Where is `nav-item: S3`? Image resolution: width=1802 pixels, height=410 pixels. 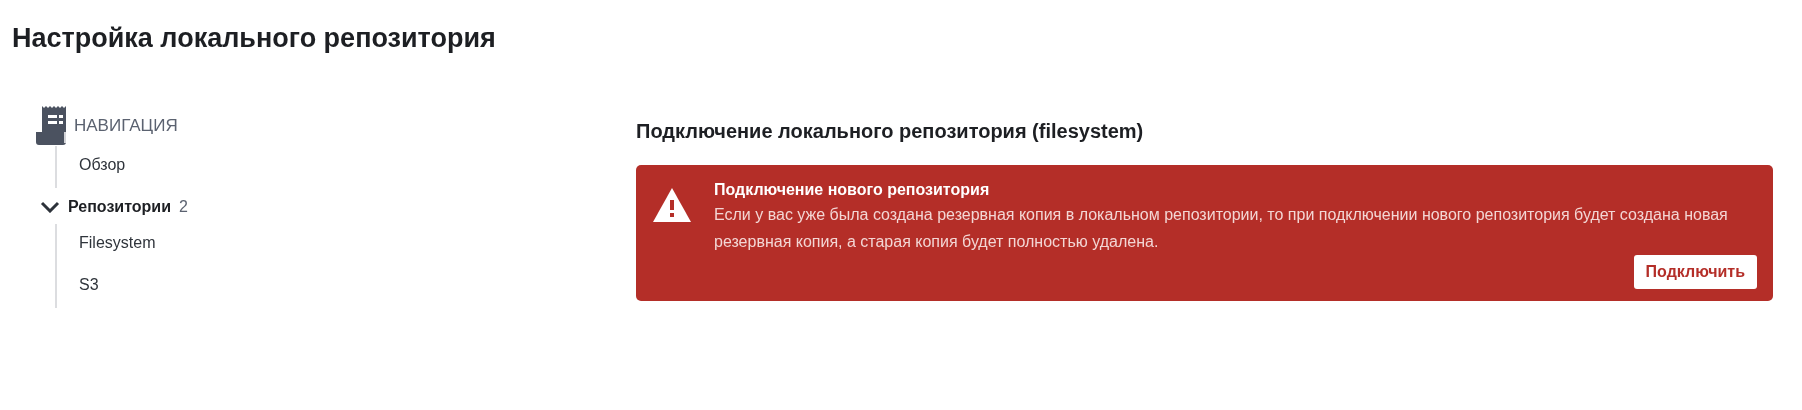 nav-item: S3 is located at coordinates (89, 285).